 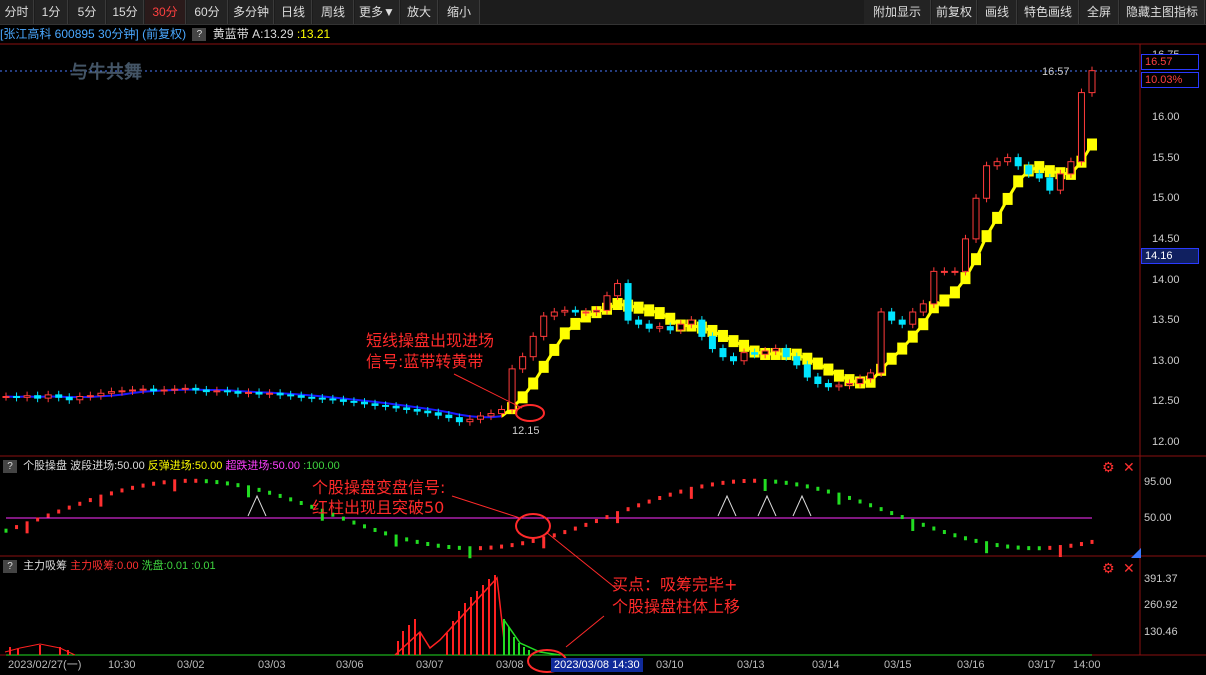 What do you see at coordinates (1170, 80) in the screenshot?
I see `price-box-percent: 10.03%` at bounding box center [1170, 80].